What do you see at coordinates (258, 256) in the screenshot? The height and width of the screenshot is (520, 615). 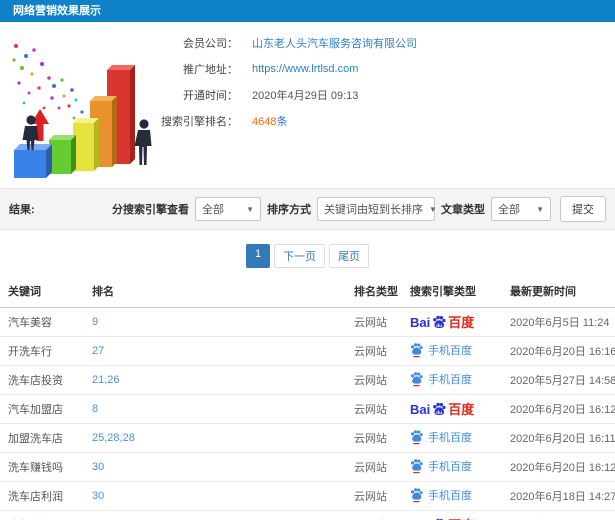 I see `page-1-button: 1` at bounding box center [258, 256].